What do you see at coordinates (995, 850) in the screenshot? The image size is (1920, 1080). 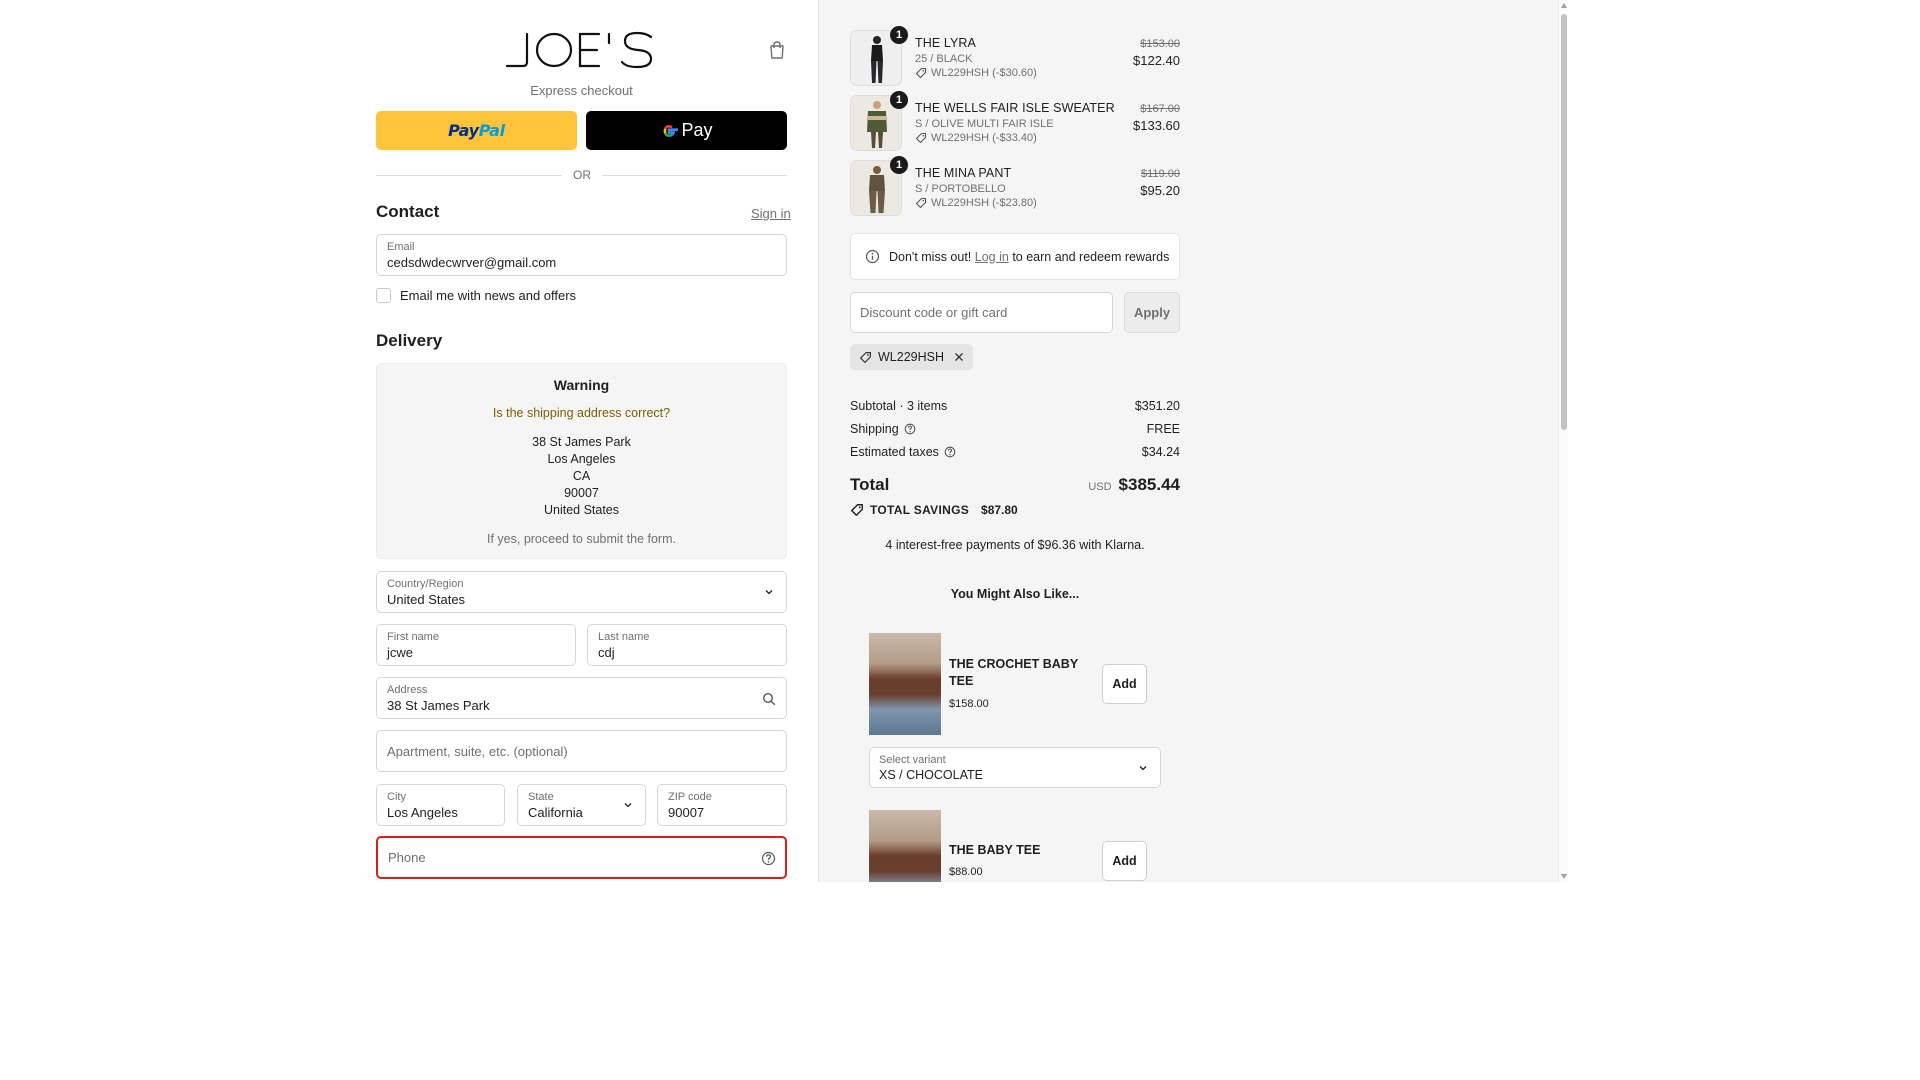 I see `recommendation-name: THE BABY TEE` at bounding box center [995, 850].